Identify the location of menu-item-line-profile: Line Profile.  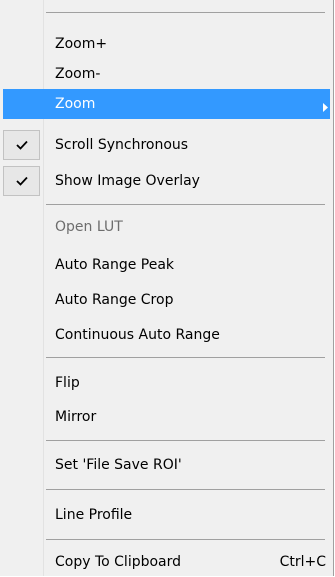
(166, 515).